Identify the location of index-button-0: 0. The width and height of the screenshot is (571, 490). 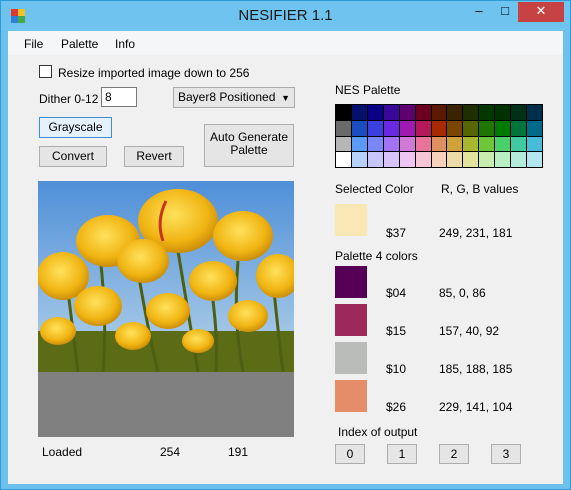
(350, 454).